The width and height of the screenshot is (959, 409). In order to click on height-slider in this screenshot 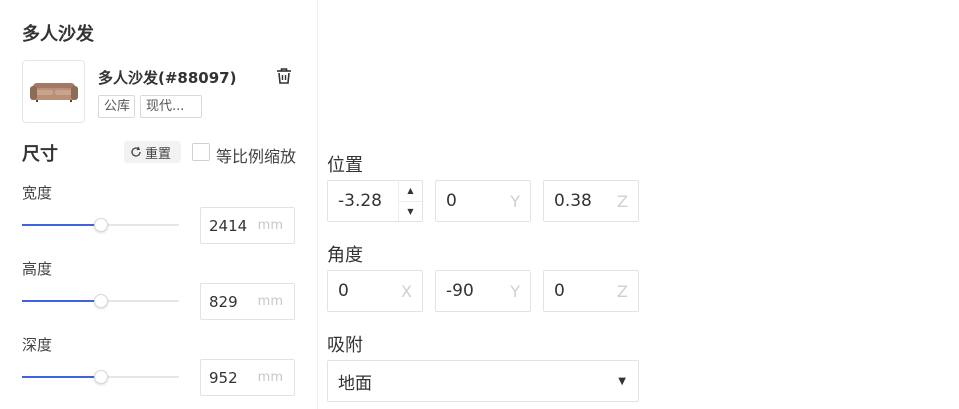, I will do `click(100, 301)`.